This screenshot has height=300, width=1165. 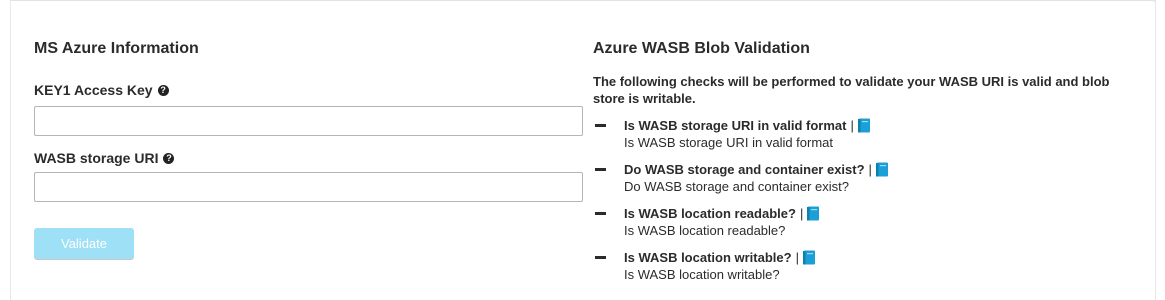 I want to click on wasb-uri-label-row: WASB storage URI ?, so click(x=104, y=158).